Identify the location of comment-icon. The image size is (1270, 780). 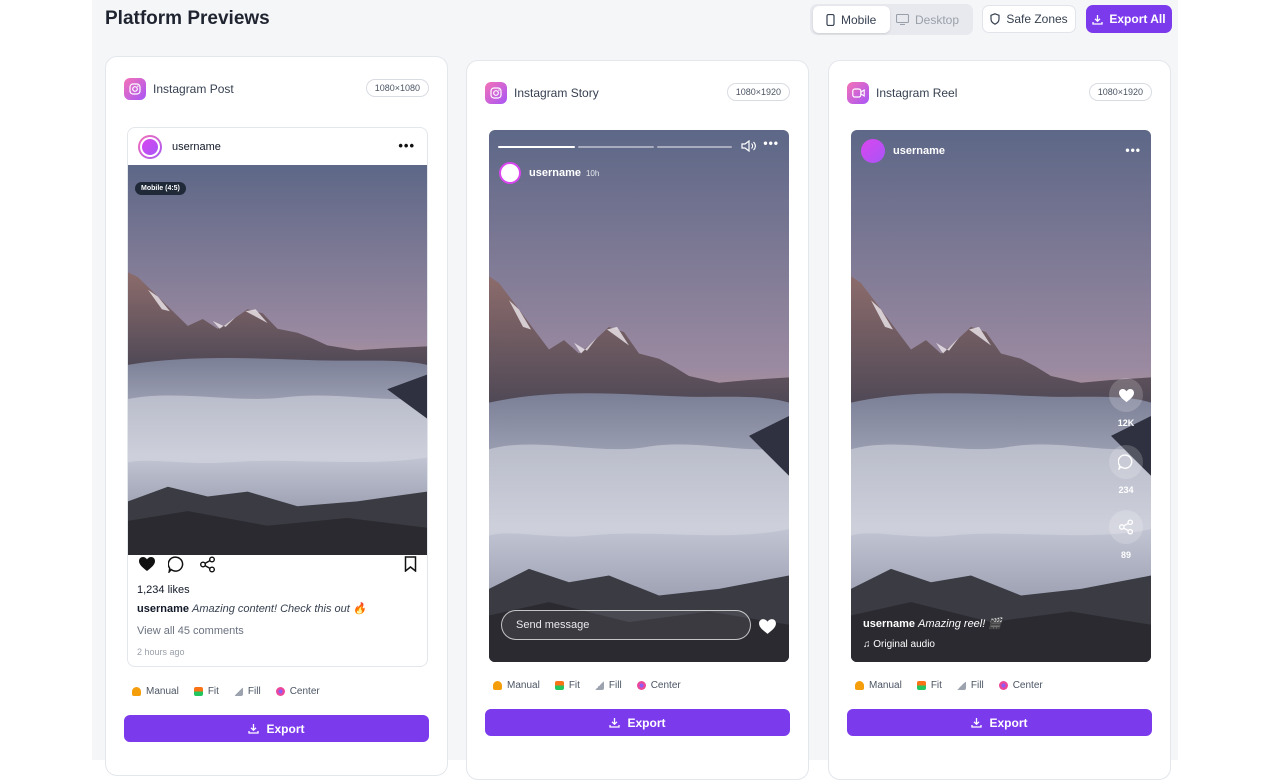
(176, 564).